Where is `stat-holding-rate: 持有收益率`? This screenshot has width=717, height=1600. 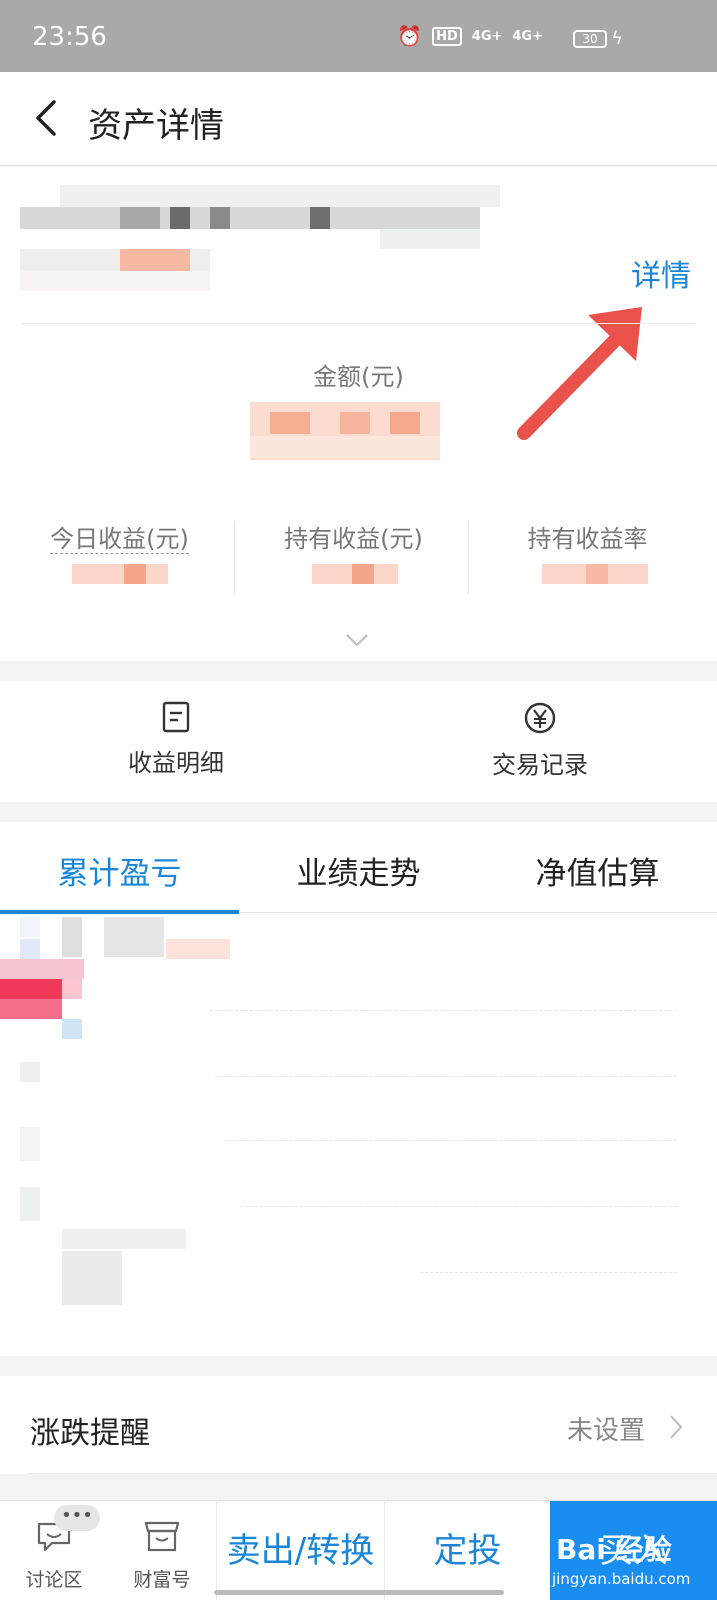 stat-holding-rate: 持有收益率 is located at coordinates (587, 536).